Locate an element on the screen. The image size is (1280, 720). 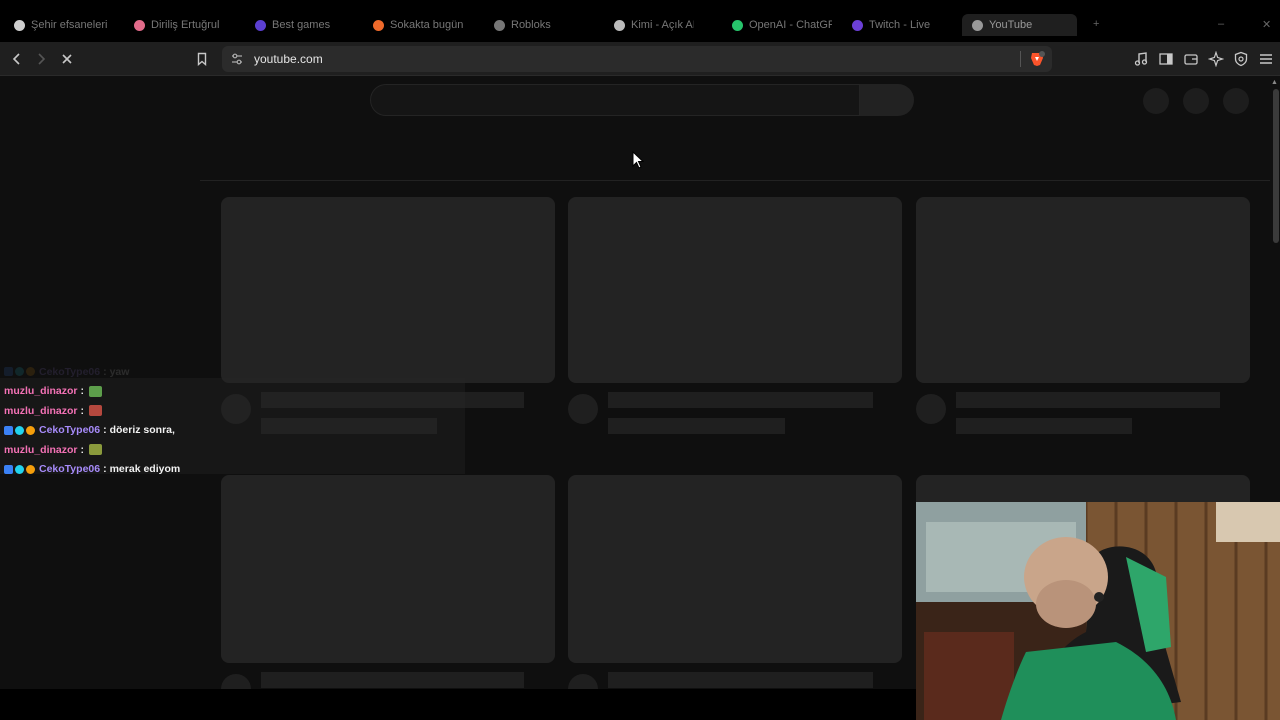
browser-tab: Sokakta bugün is located at coordinates (423, 25).